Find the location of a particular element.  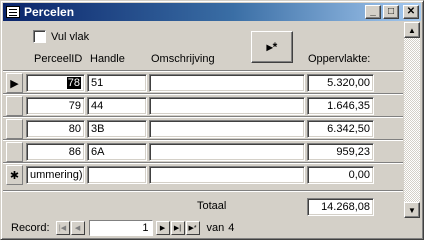

oppervlakte-field: 1.646,35 is located at coordinates (340, 106).